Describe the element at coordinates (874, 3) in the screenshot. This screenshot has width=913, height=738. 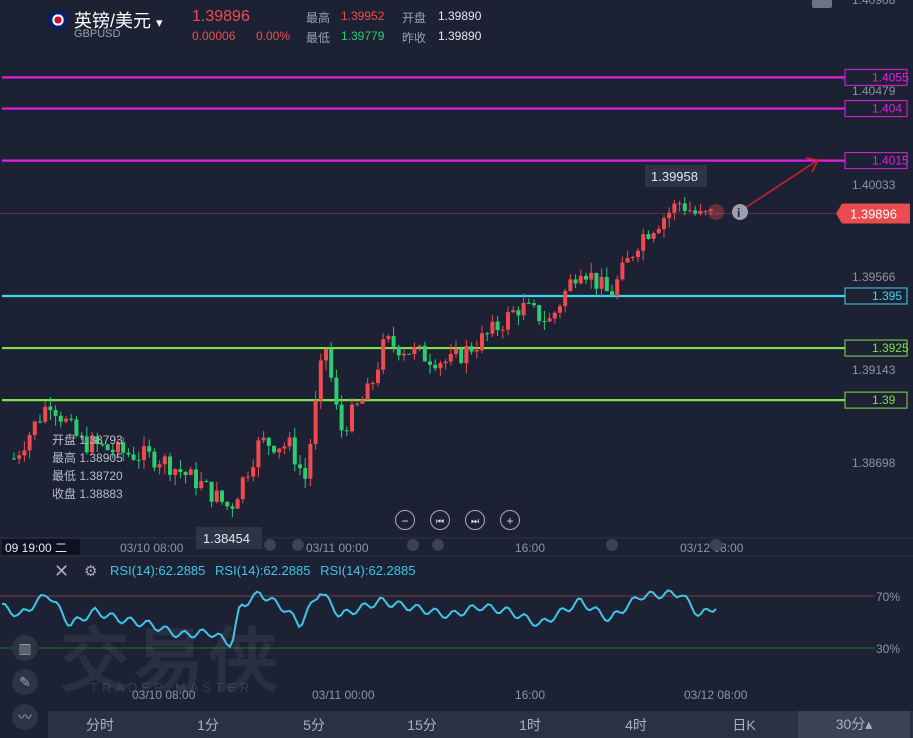
I see `price-tick-label: 1.40908` at that location.